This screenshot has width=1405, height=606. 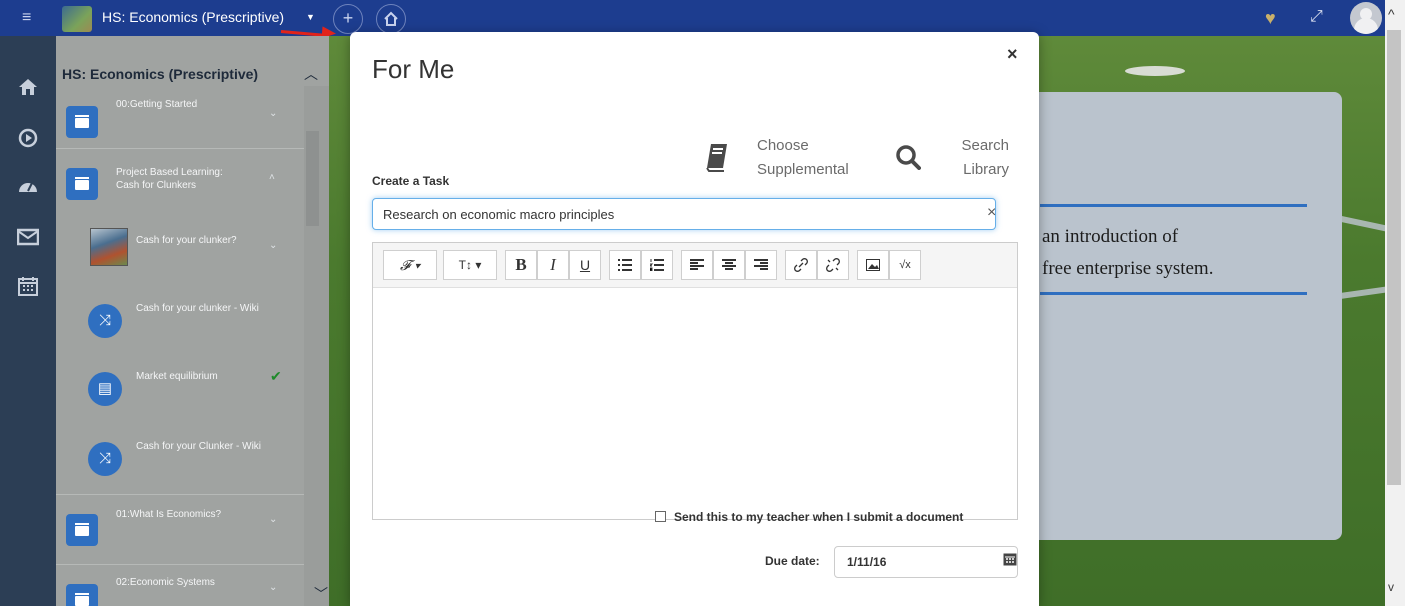 I want to click on chevron-up-icon: ^, so click(x=1391, y=14).